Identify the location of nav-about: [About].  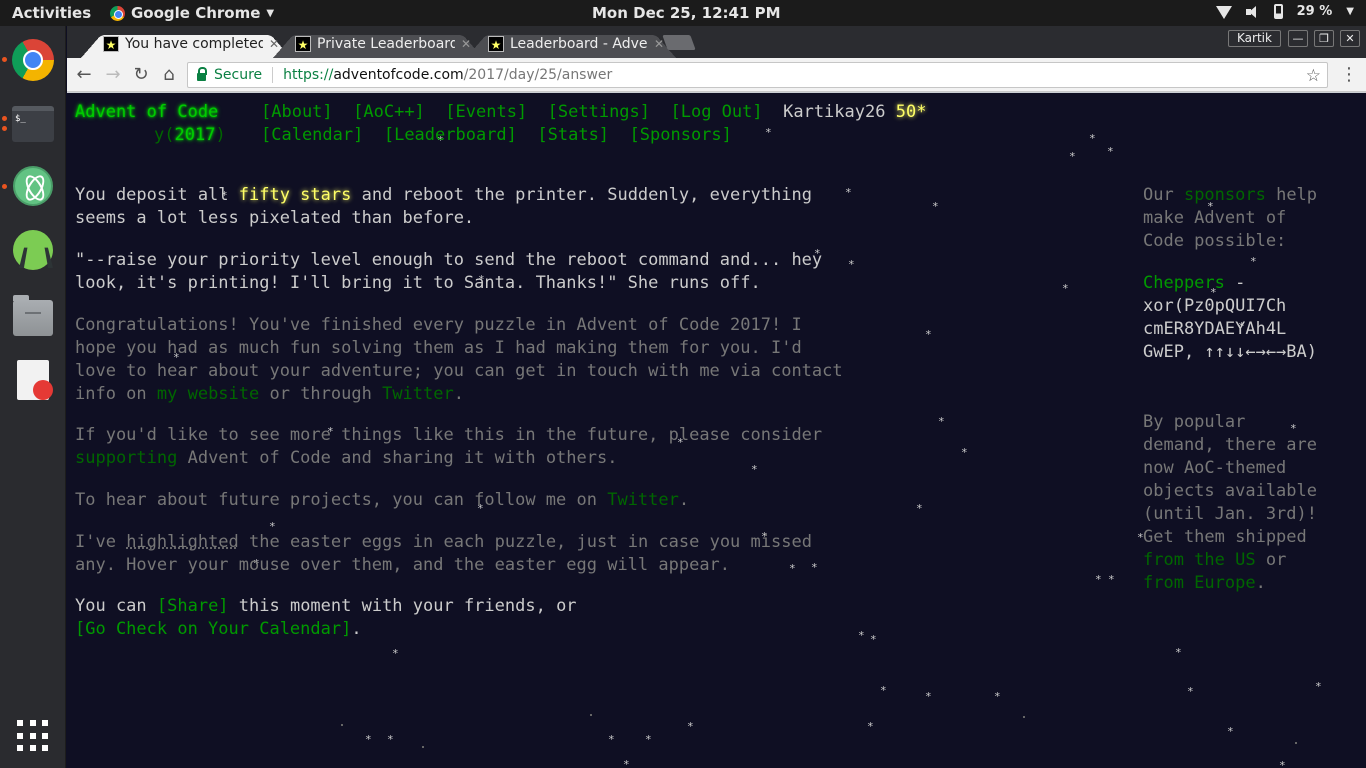
(297, 112).